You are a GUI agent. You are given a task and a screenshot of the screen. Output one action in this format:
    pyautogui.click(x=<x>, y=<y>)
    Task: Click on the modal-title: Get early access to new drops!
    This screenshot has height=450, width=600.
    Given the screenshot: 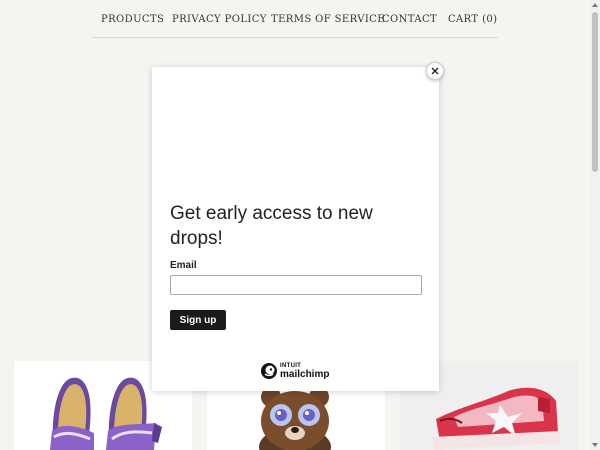 What is the action you would take?
    pyautogui.click(x=271, y=226)
    